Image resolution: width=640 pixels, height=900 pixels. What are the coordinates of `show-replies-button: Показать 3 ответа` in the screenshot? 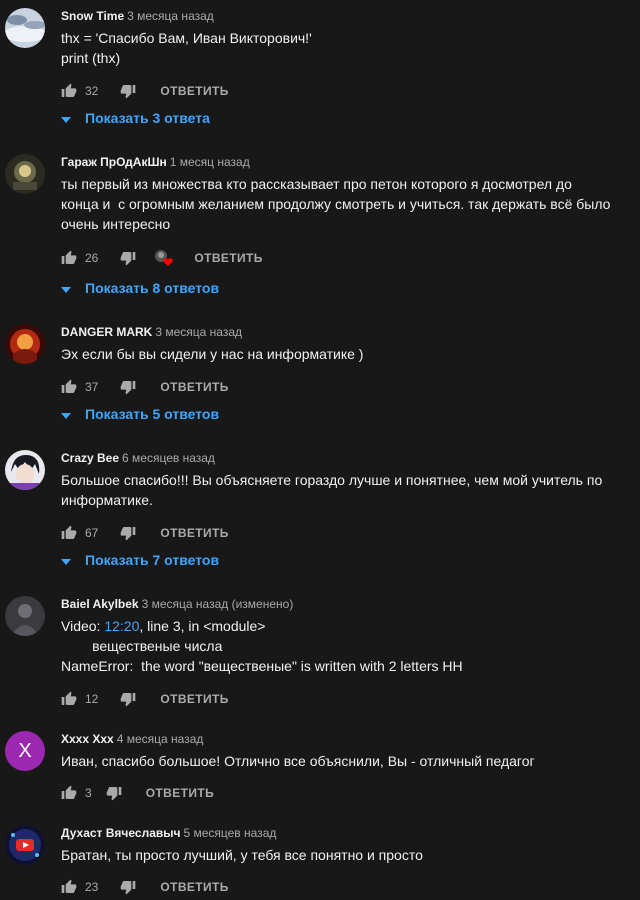 It's located at (135, 118).